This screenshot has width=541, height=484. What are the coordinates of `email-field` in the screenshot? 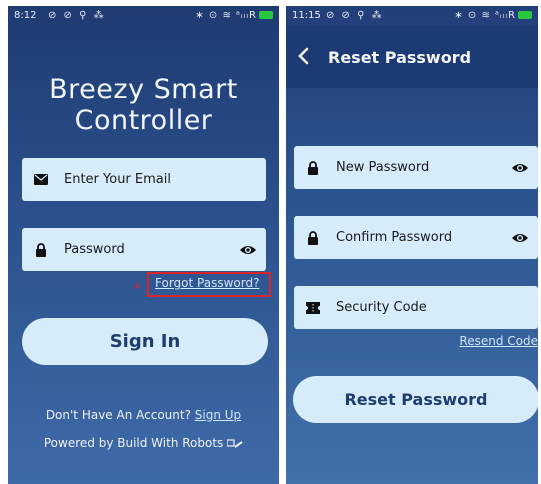 It's located at (144, 179).